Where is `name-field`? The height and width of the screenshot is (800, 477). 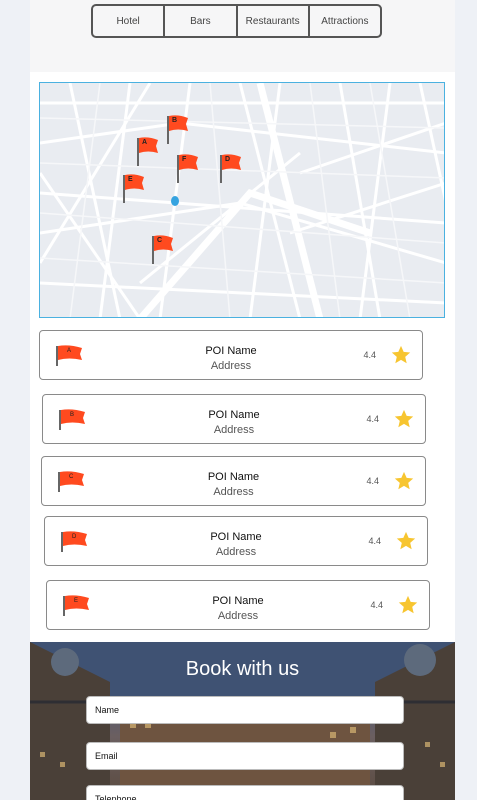
name-field is located at coordinates (245, 710).